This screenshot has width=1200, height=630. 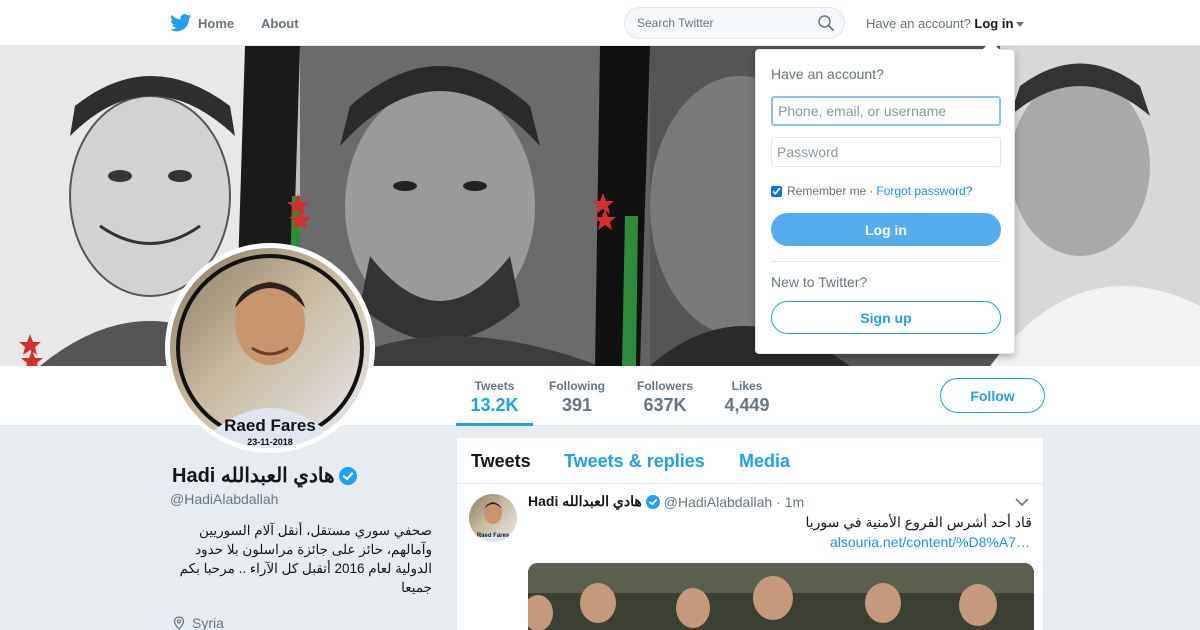 I want to click on avatar-image: Raed Fares 23-11-2018, so click(x=270, y=348).